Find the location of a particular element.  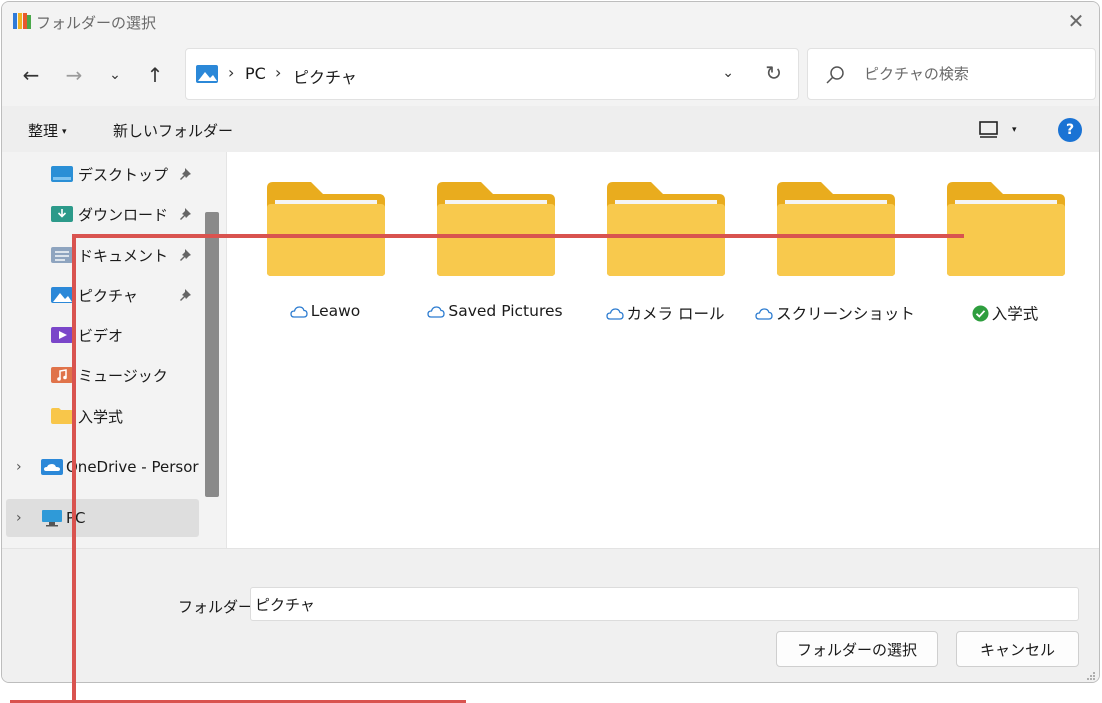

sidebar-item-pictures: ピクチャ is located at coordinates (100, 295).